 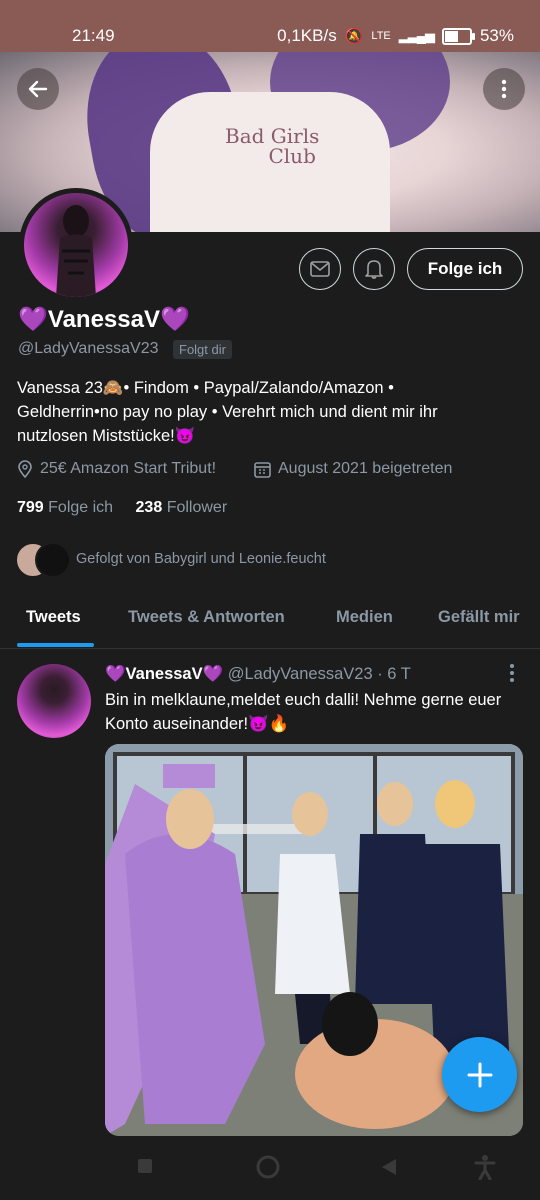 I want to click on location-text: 25€ Amazon Start Tribut!, so click(x=128, y=468).